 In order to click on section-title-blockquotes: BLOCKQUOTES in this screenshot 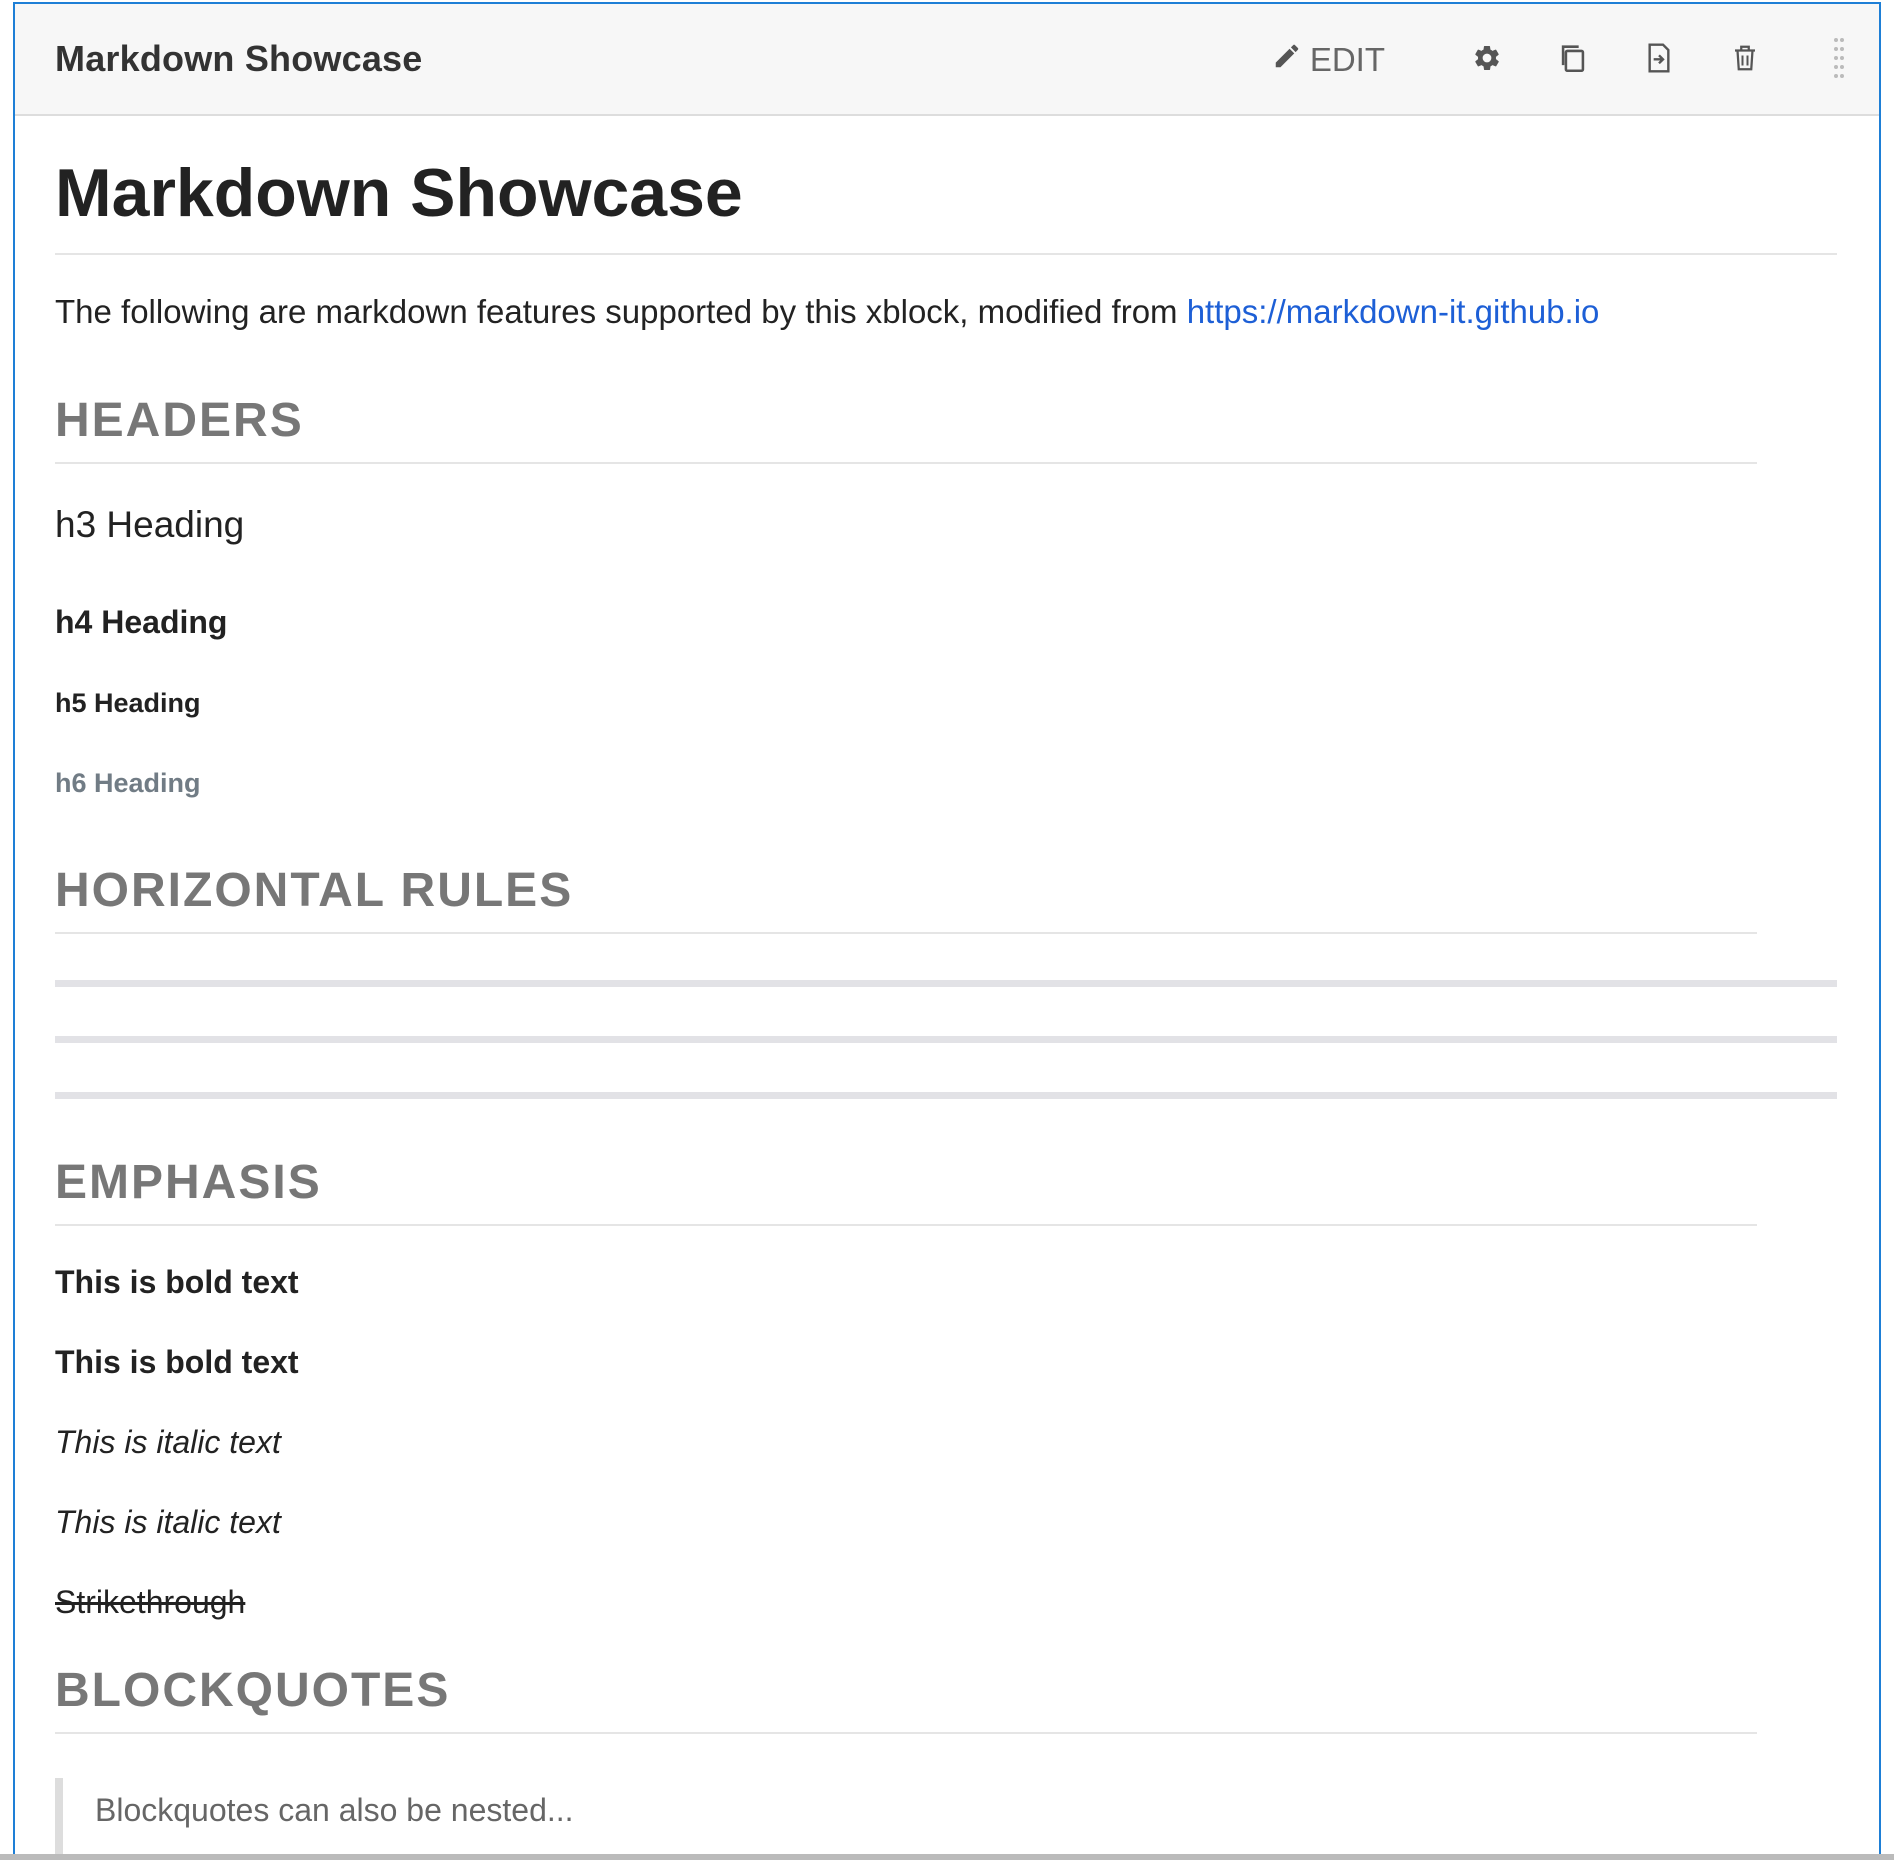, I will do `click(906, 1698)`.